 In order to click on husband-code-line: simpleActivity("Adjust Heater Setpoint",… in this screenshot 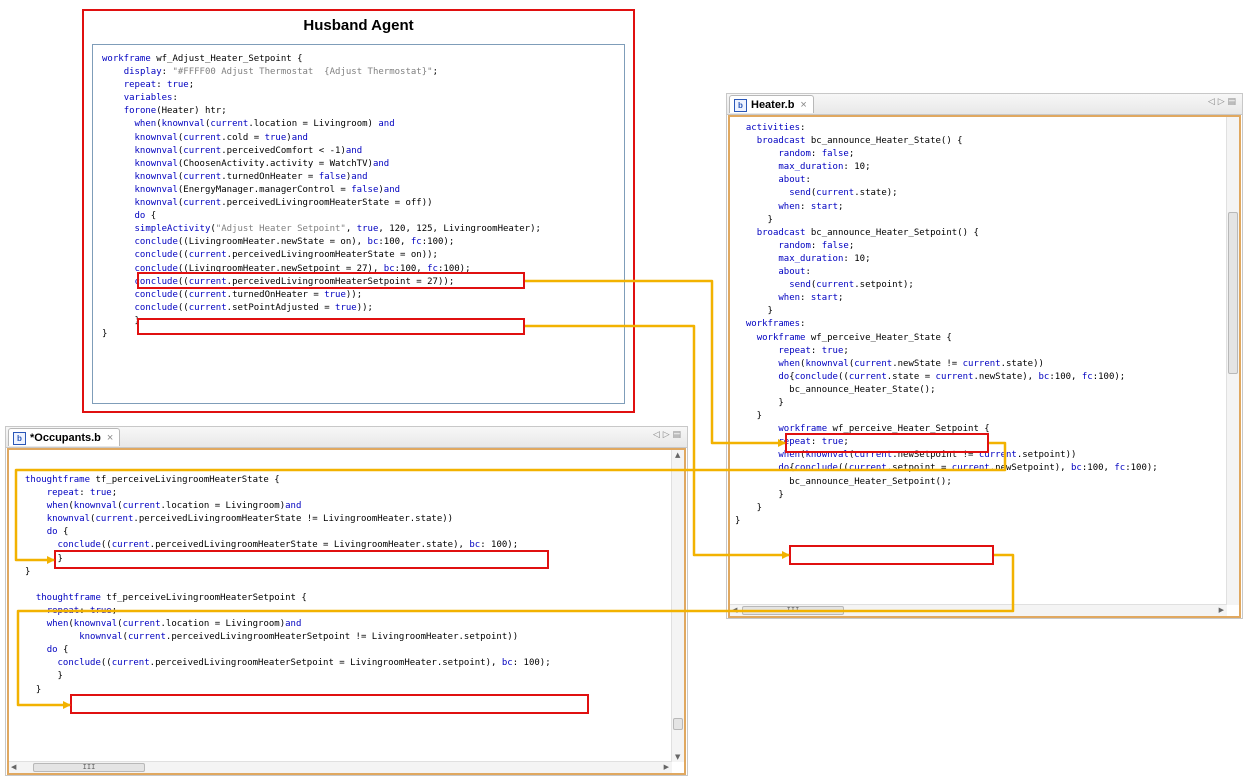, I will do `click(337, 229)`.